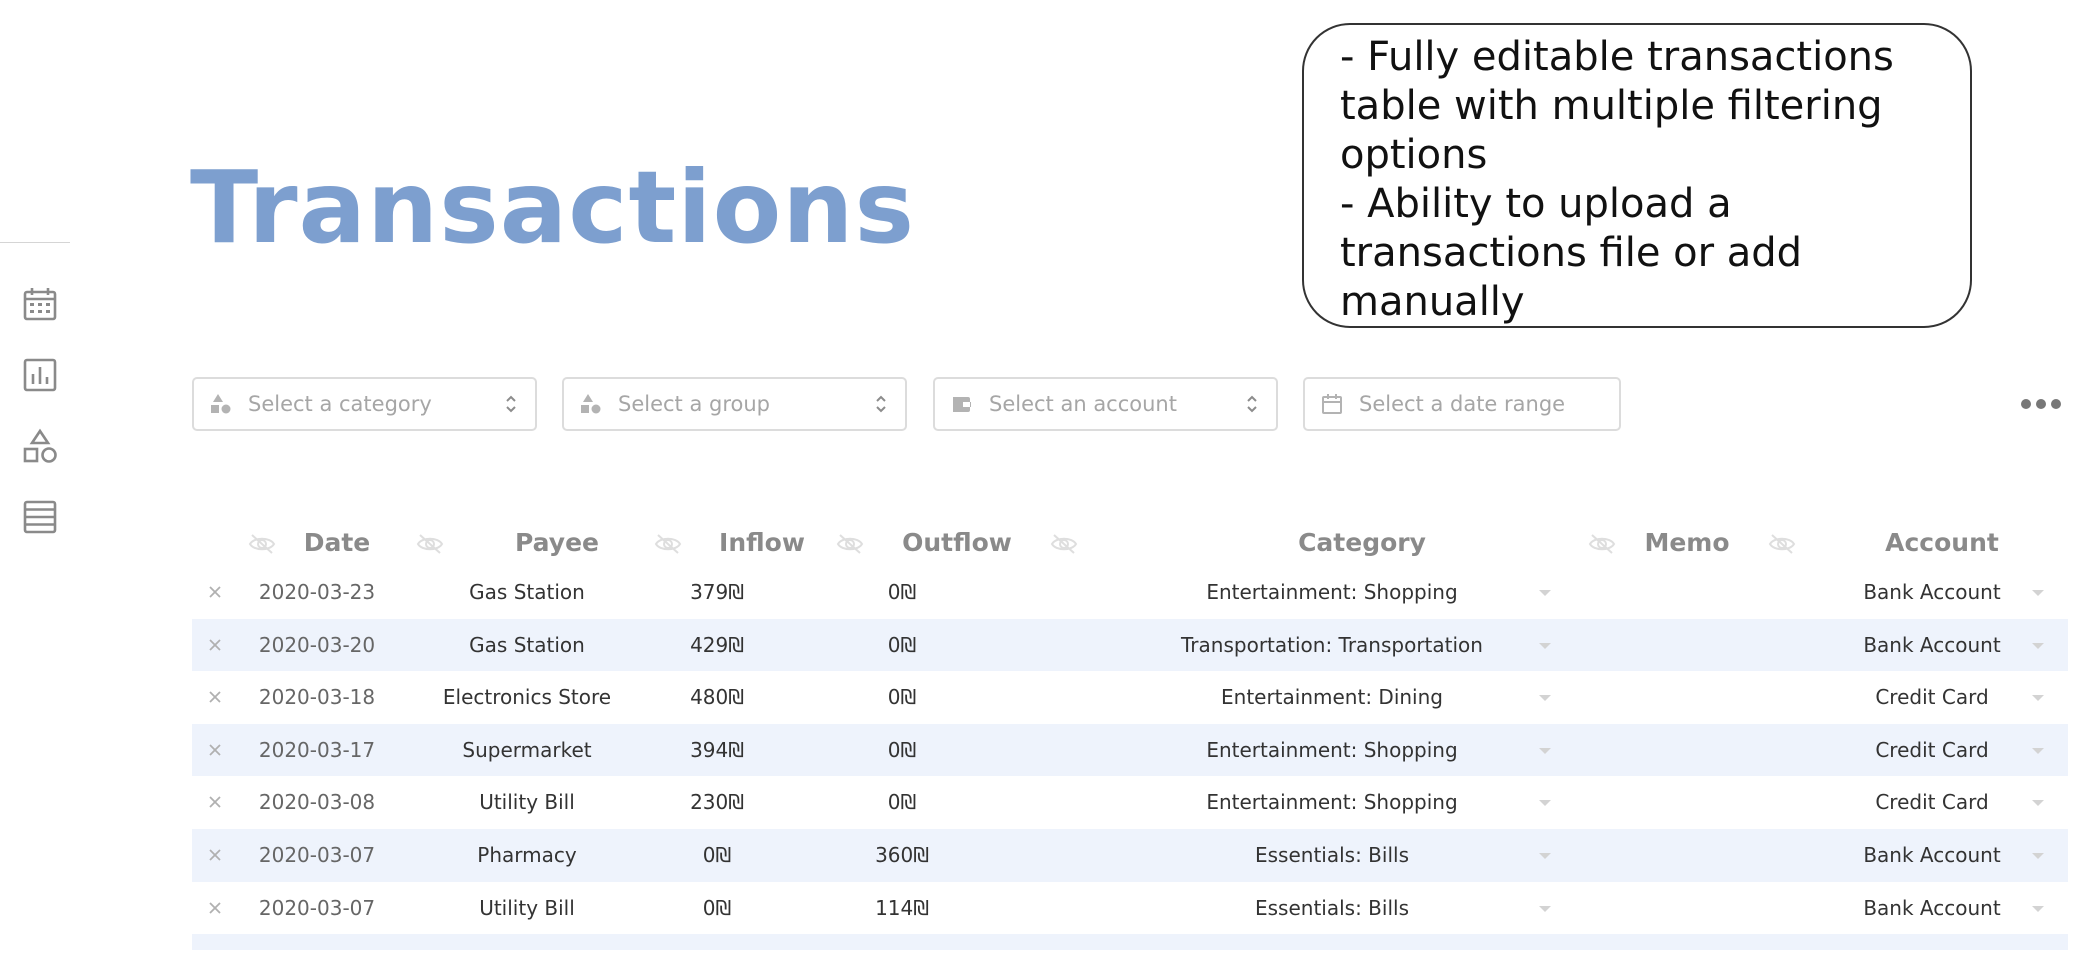  Describe the element at coordinates (527, 855) in the screenshot. I see `payee-cell: Pharmacy` at that location.